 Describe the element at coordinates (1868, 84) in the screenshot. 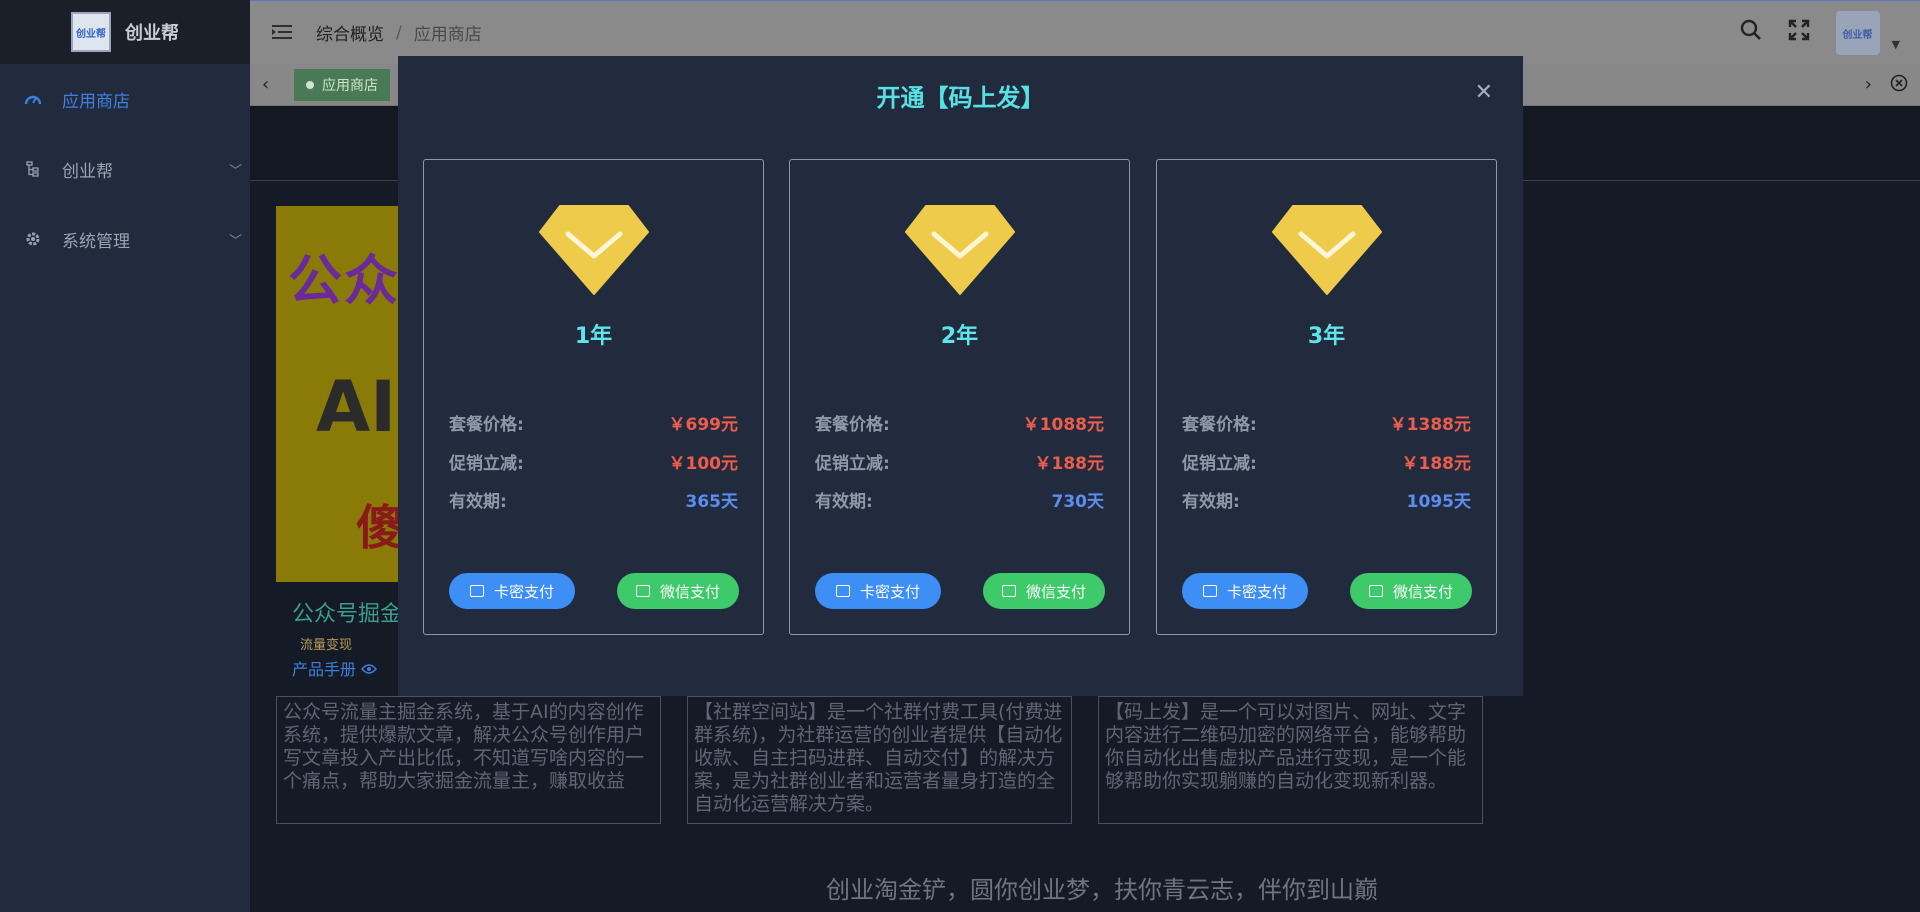

I see `chevron-right-icon: ›` at that location.